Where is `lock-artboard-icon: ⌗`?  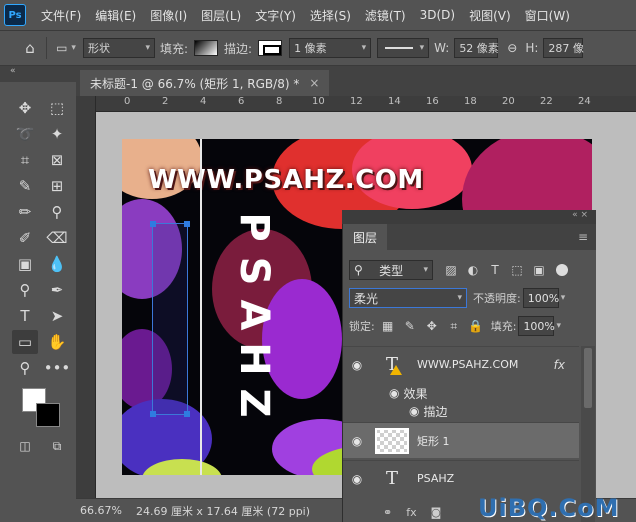 lock-artboard-icon: ⌗ is located at coordinates (454, 326).